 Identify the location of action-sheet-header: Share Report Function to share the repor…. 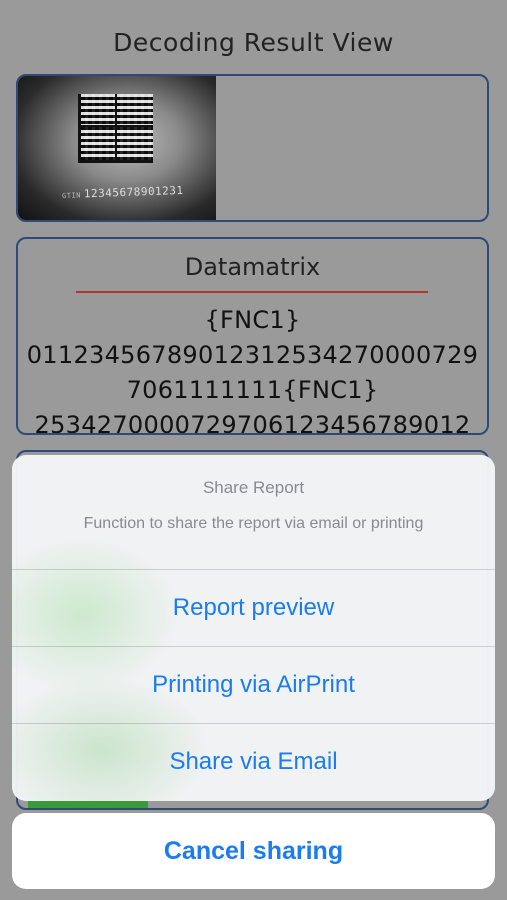
(253, 512).